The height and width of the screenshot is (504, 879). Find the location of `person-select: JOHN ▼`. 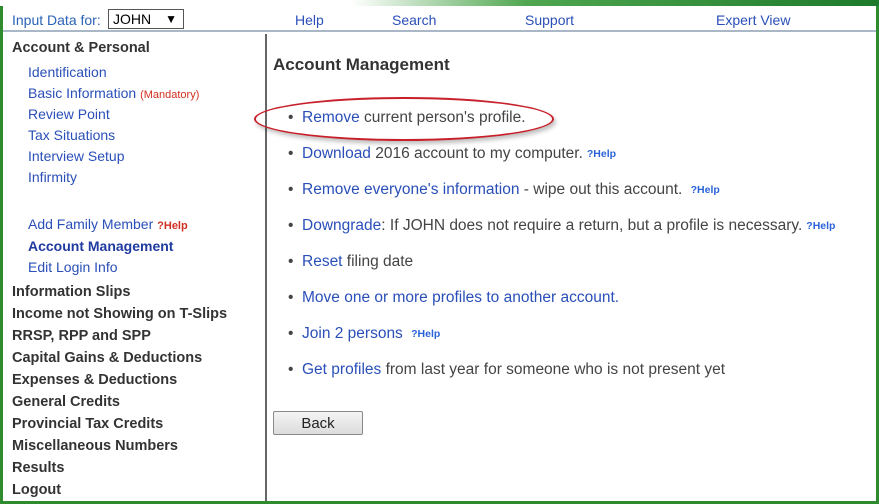

person-select: JOHN ▼ is located at coordinates (146, 19).